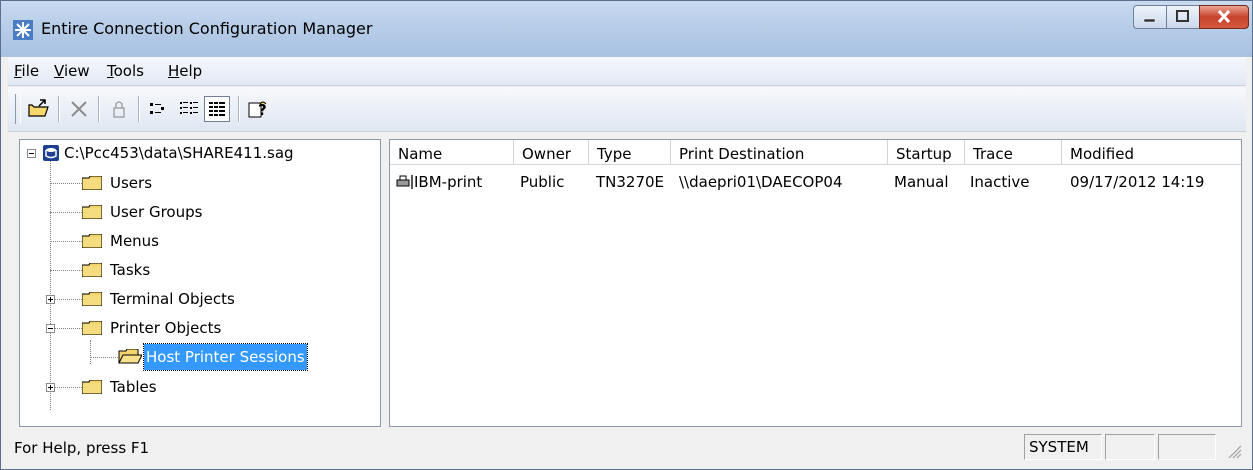  I want to click on delete-button, so click(79, 109).